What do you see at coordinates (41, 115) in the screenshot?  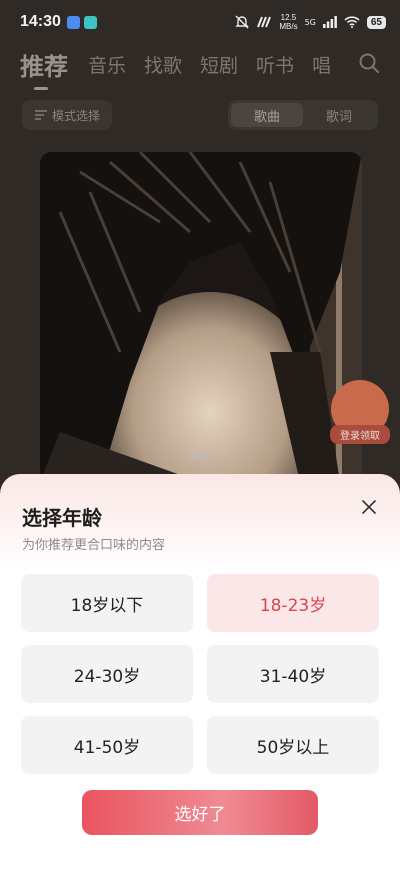 I see `list-filter-icon` at bounding box center [41, 115].